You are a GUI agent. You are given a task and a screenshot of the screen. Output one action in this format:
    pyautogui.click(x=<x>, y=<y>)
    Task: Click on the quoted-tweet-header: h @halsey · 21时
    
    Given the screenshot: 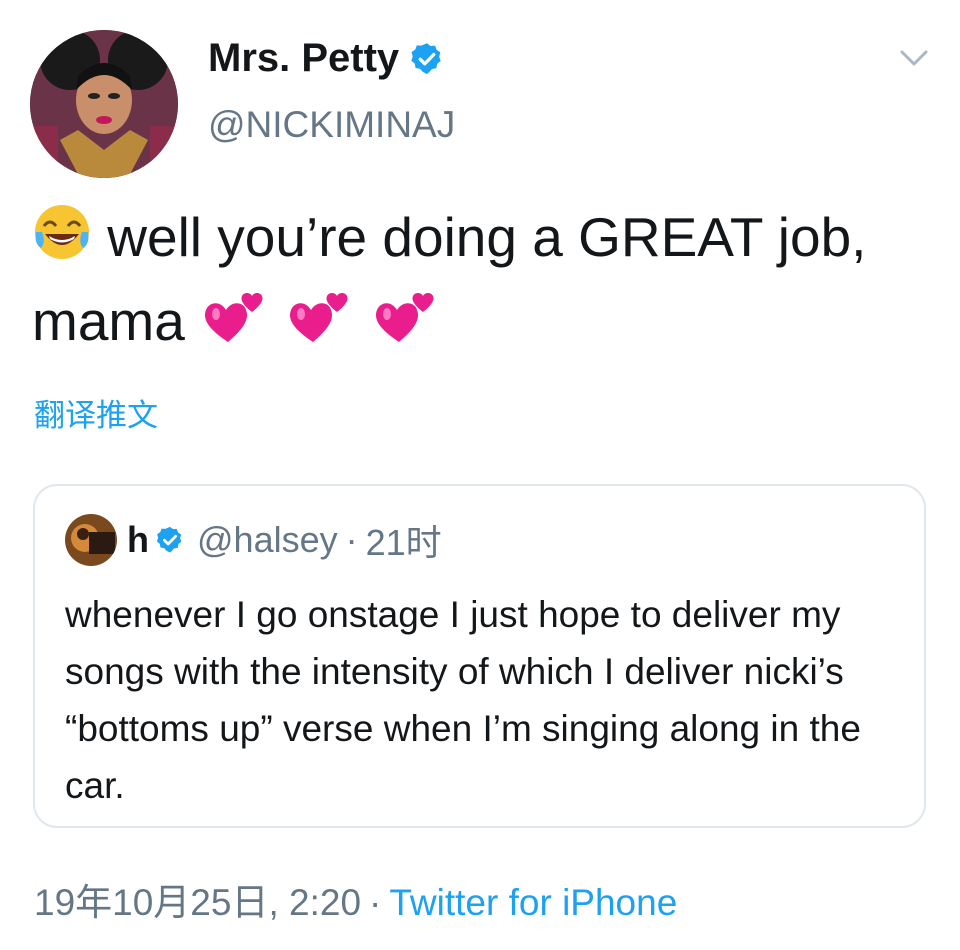 What is the action you would take?
    pyautogui.click(x=253, y=540)
    